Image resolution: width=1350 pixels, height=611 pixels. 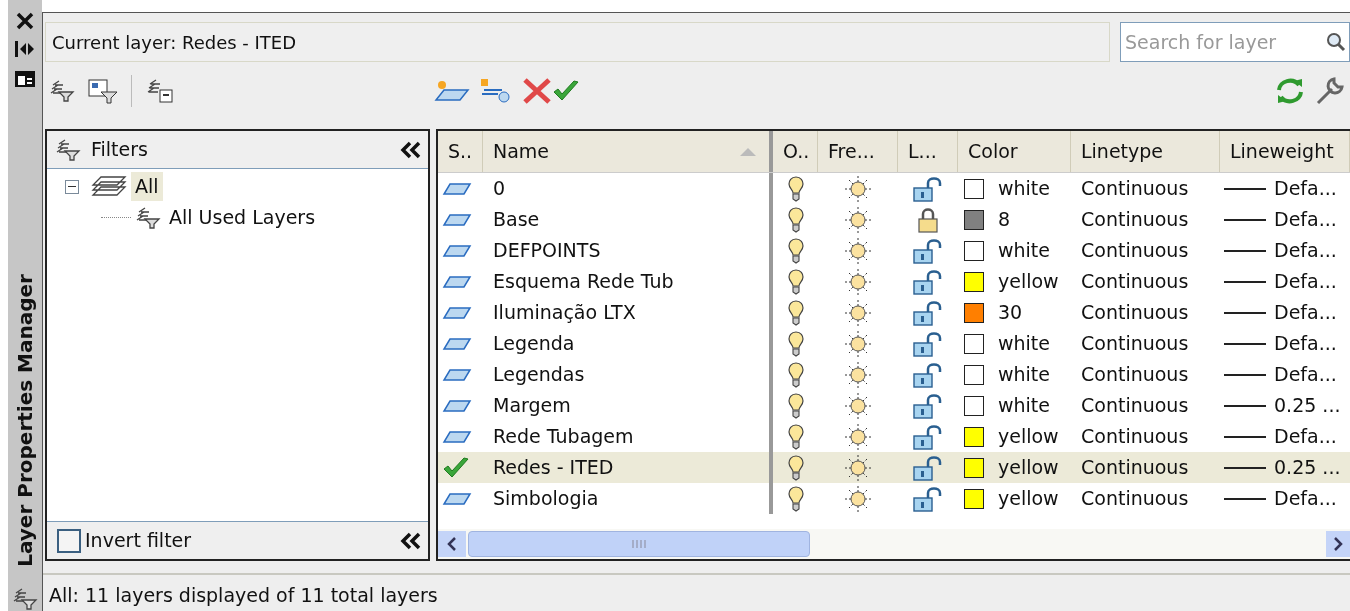 What do you see at coordinates (1290, 91) in the screenshot?
I see `refresh-icon` at bounding box center [1290, 91].